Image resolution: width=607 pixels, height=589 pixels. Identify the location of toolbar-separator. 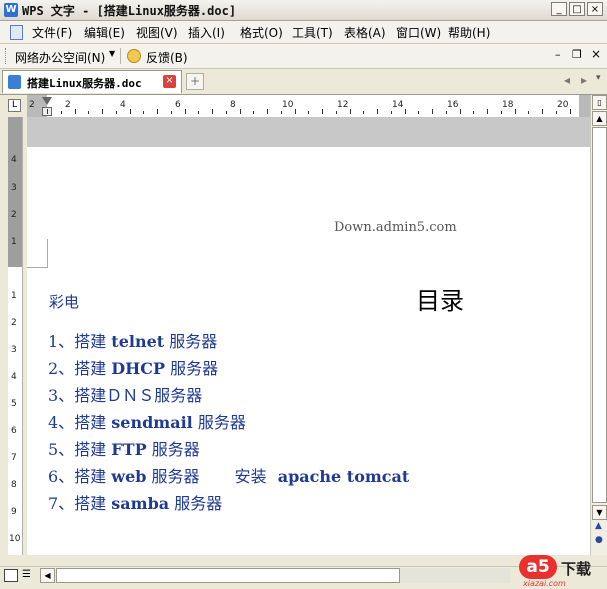
(120, 56).